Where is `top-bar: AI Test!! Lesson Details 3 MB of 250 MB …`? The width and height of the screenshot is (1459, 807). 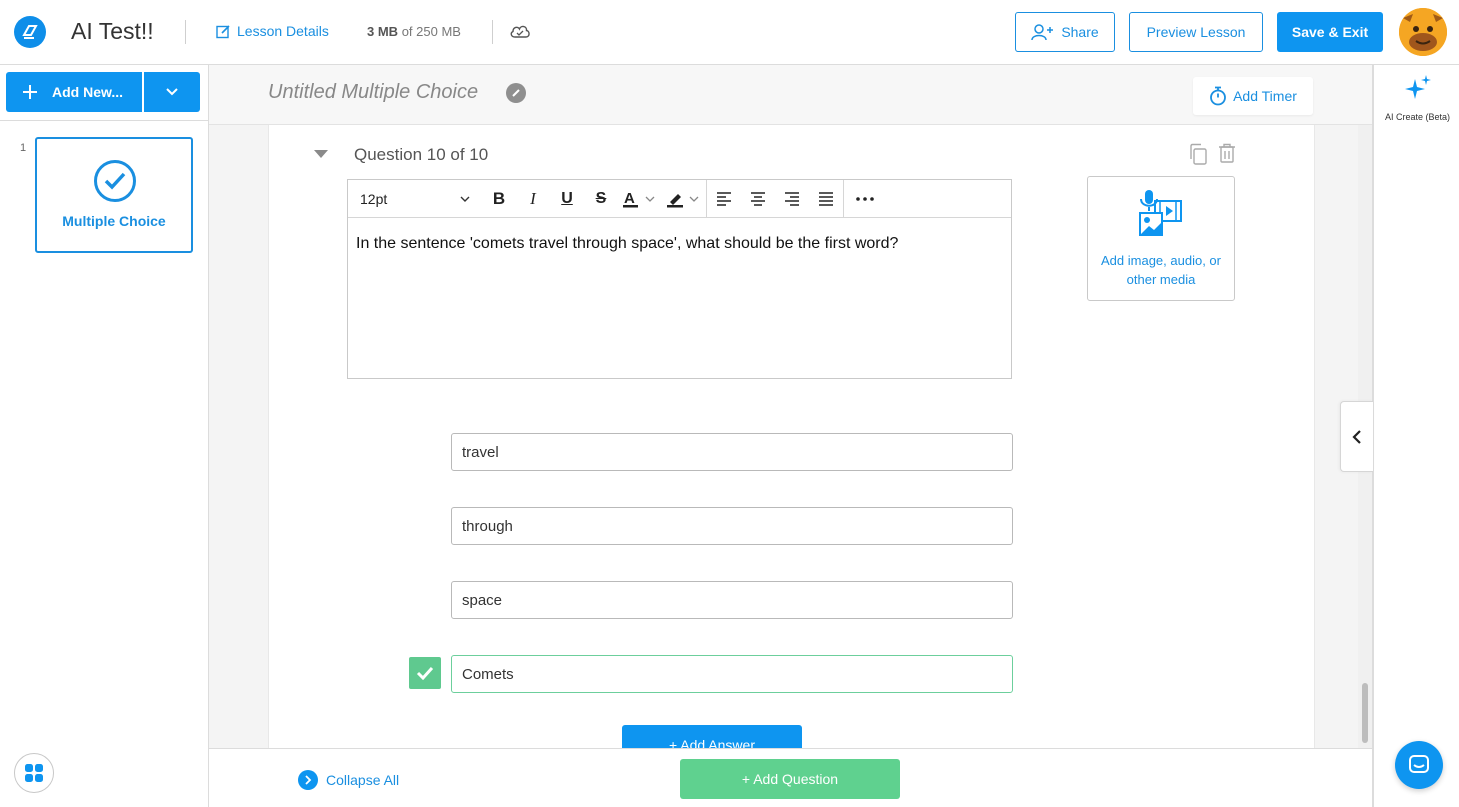
top-bar: AI Test!! Lesson Details 3 MB of 250 MB … is located at coordinates (729, 32).